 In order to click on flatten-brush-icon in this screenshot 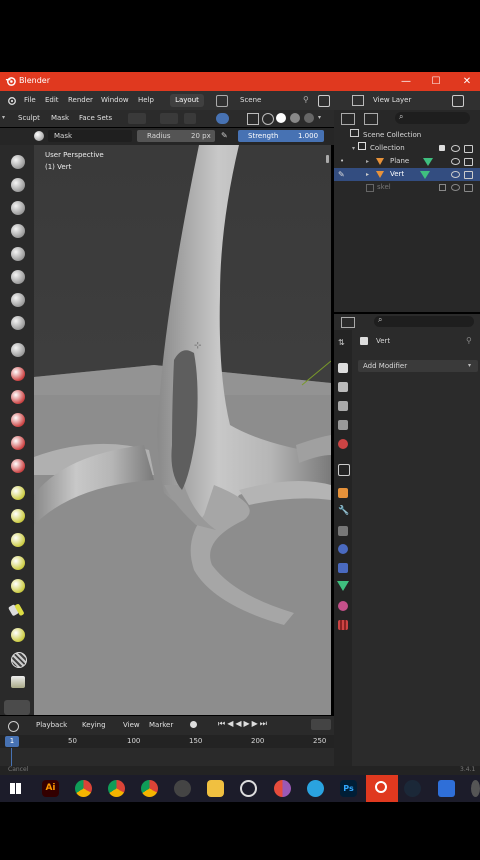, I will do `click(18, 397)`.